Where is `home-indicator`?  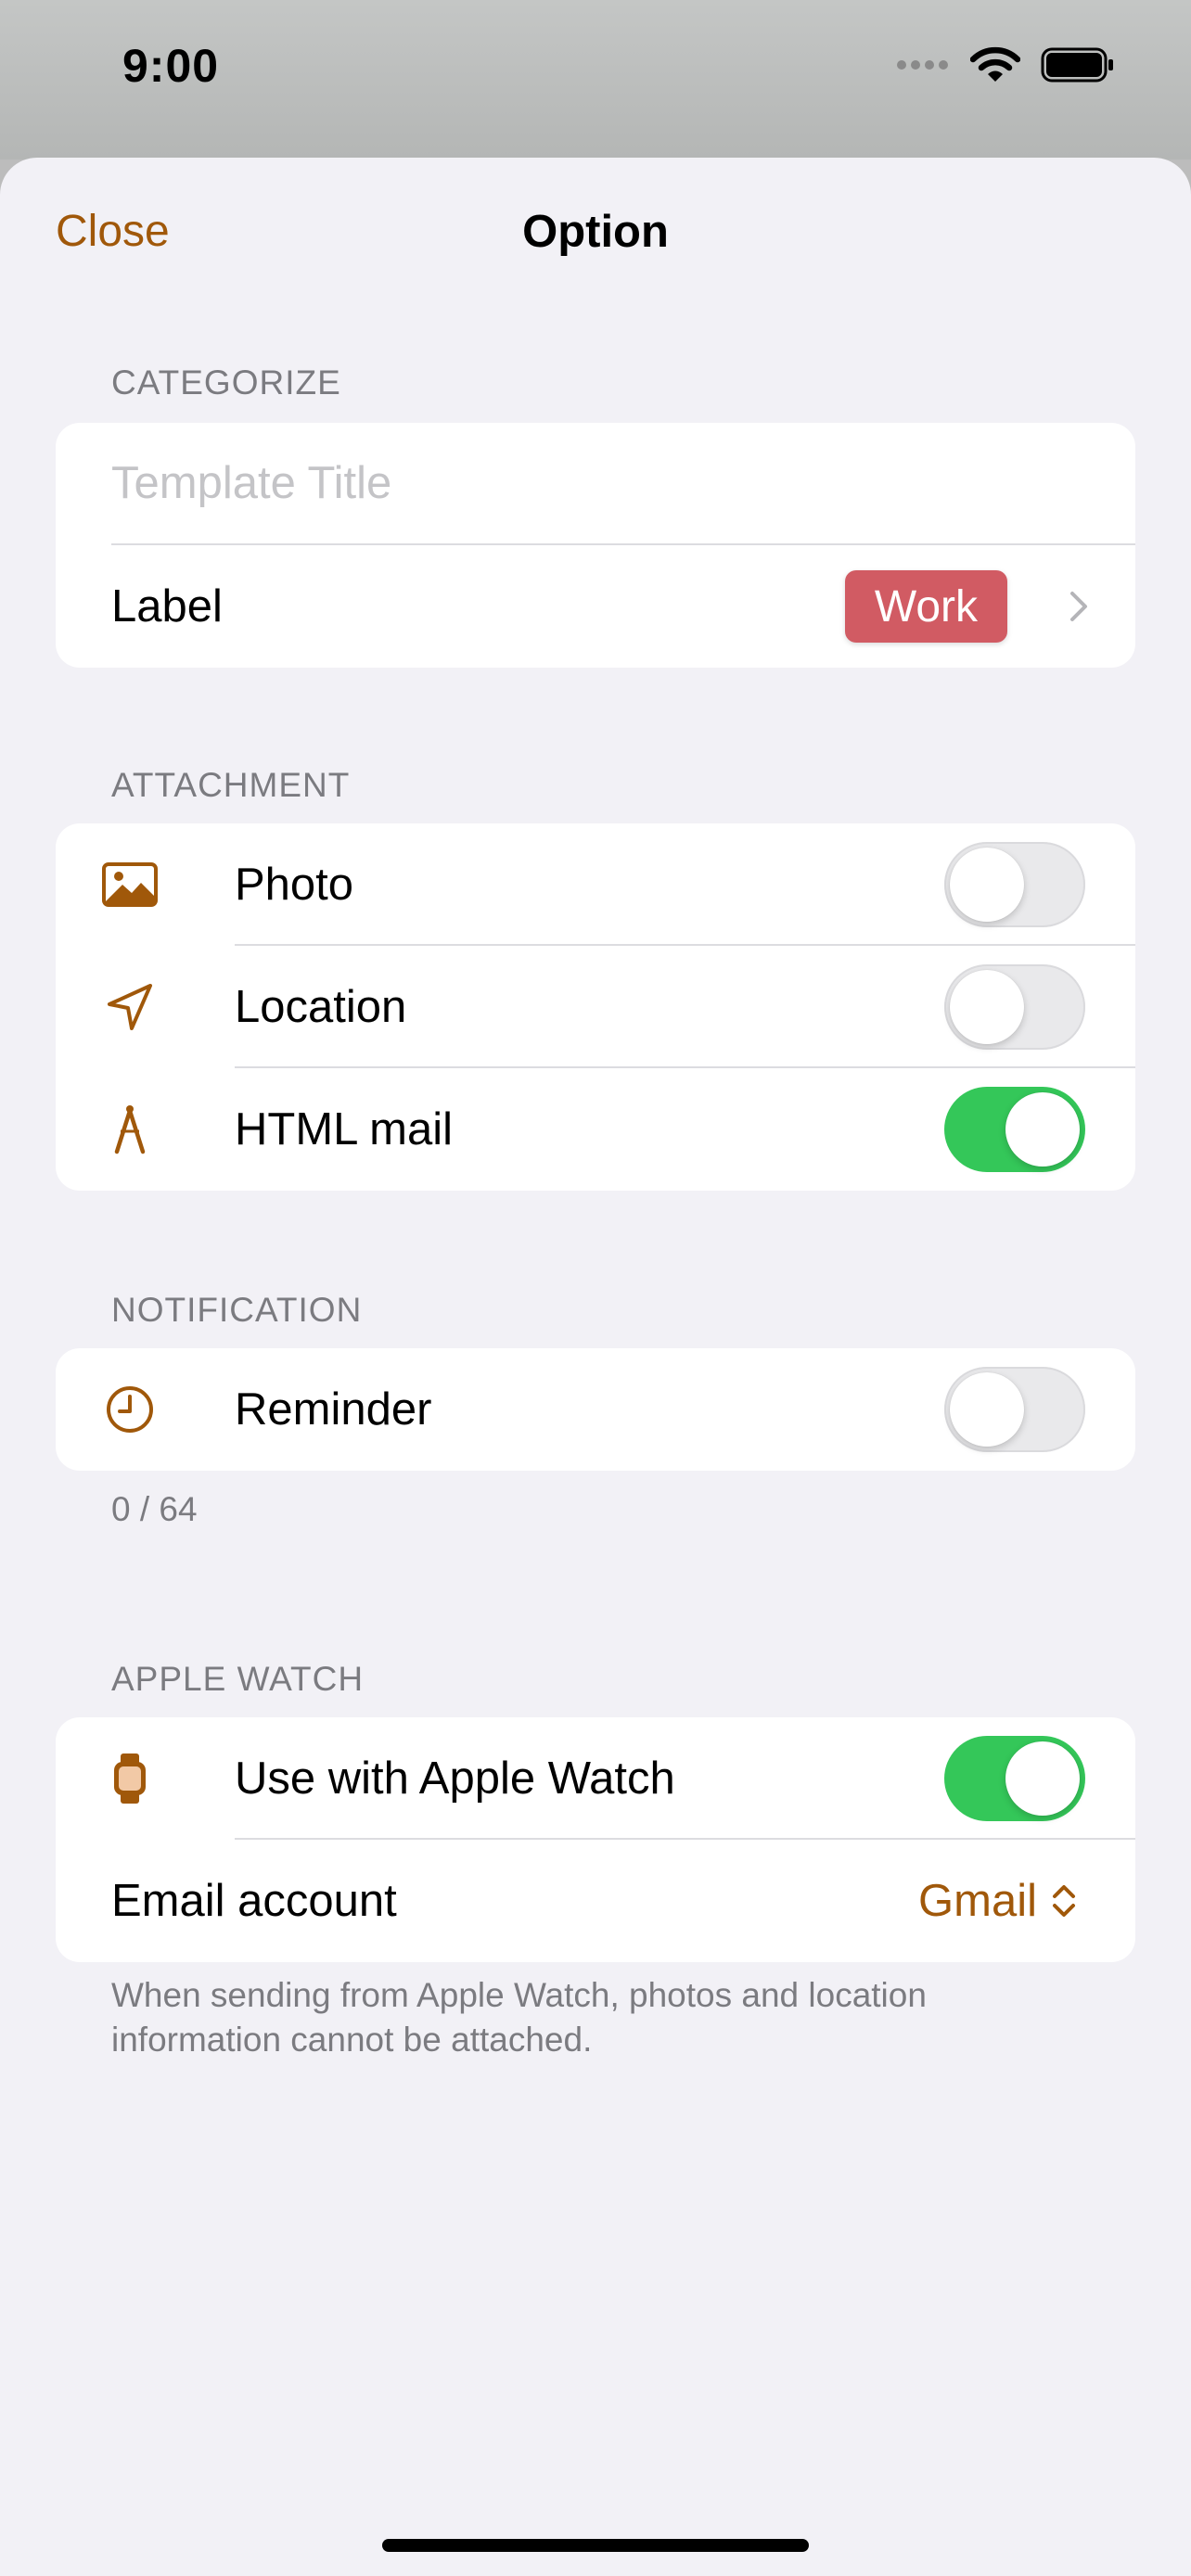
home-indicator is located at coordinates (595, 2545).